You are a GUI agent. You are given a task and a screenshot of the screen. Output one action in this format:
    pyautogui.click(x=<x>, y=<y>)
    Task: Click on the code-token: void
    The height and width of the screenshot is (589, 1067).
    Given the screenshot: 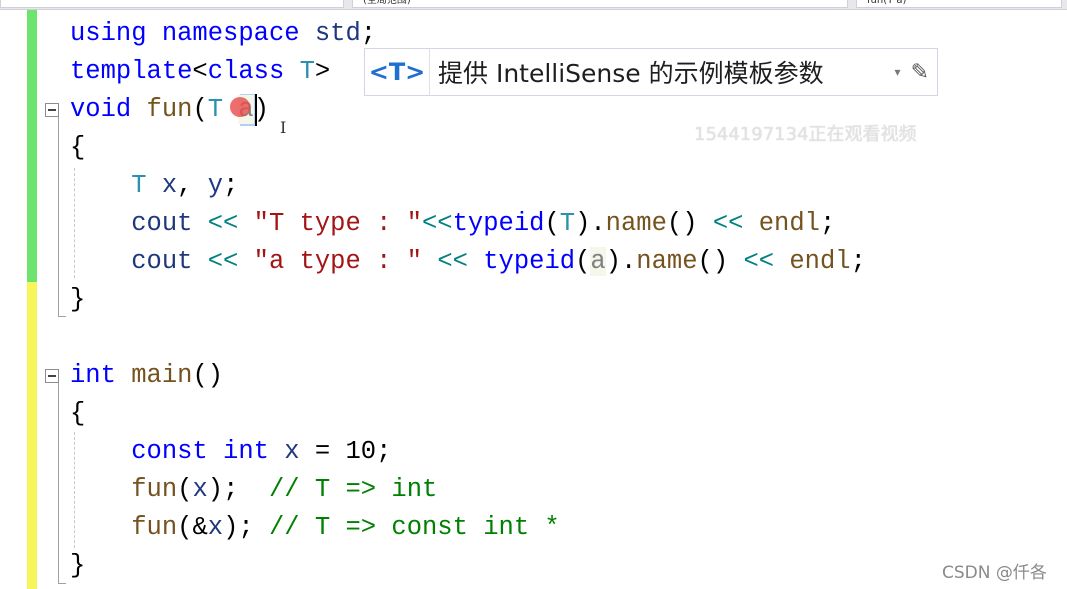 What is the action you would take?
    pyautogui.click(x=101, y=109)
    